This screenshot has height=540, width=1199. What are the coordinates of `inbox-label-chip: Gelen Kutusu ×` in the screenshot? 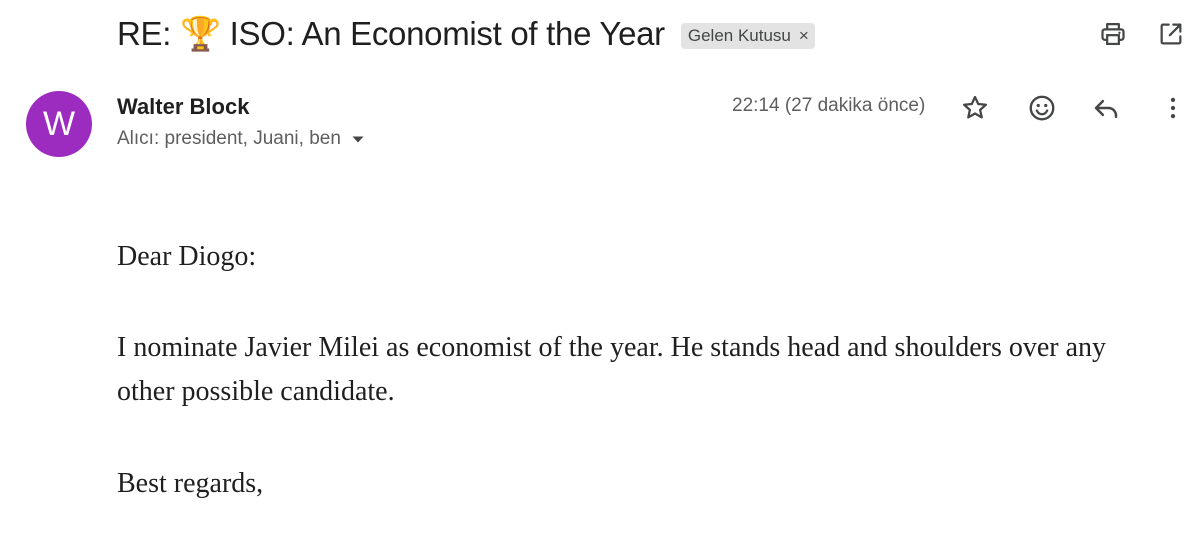 It's located at (747, 36).